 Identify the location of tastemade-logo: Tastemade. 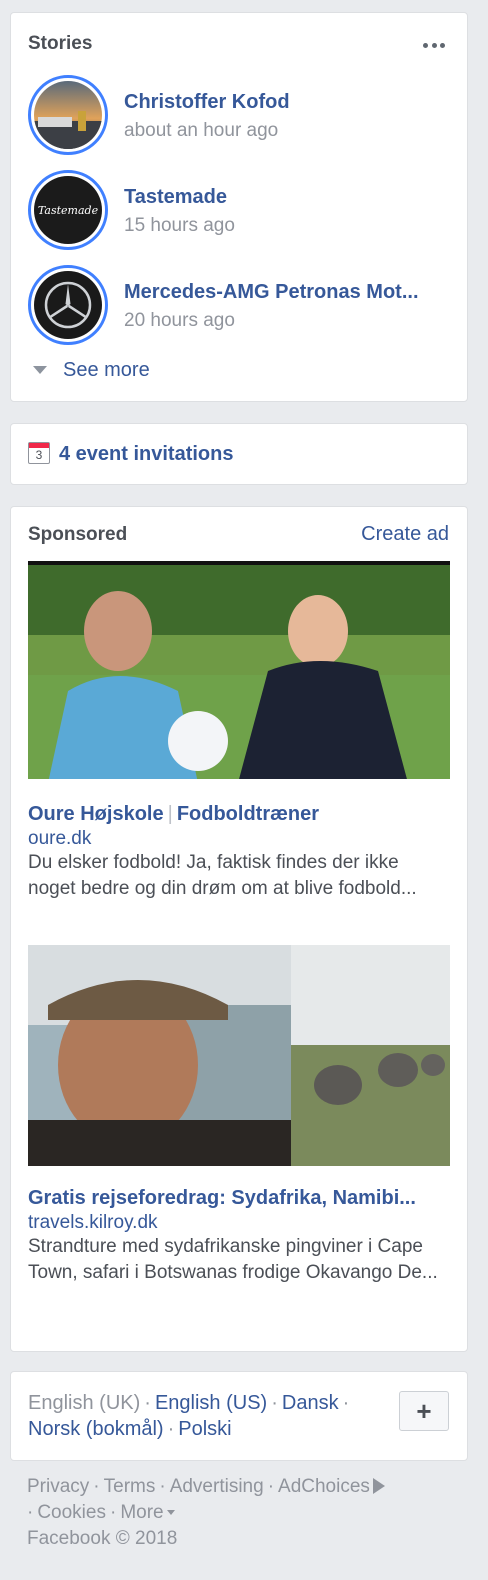
(68, 210).